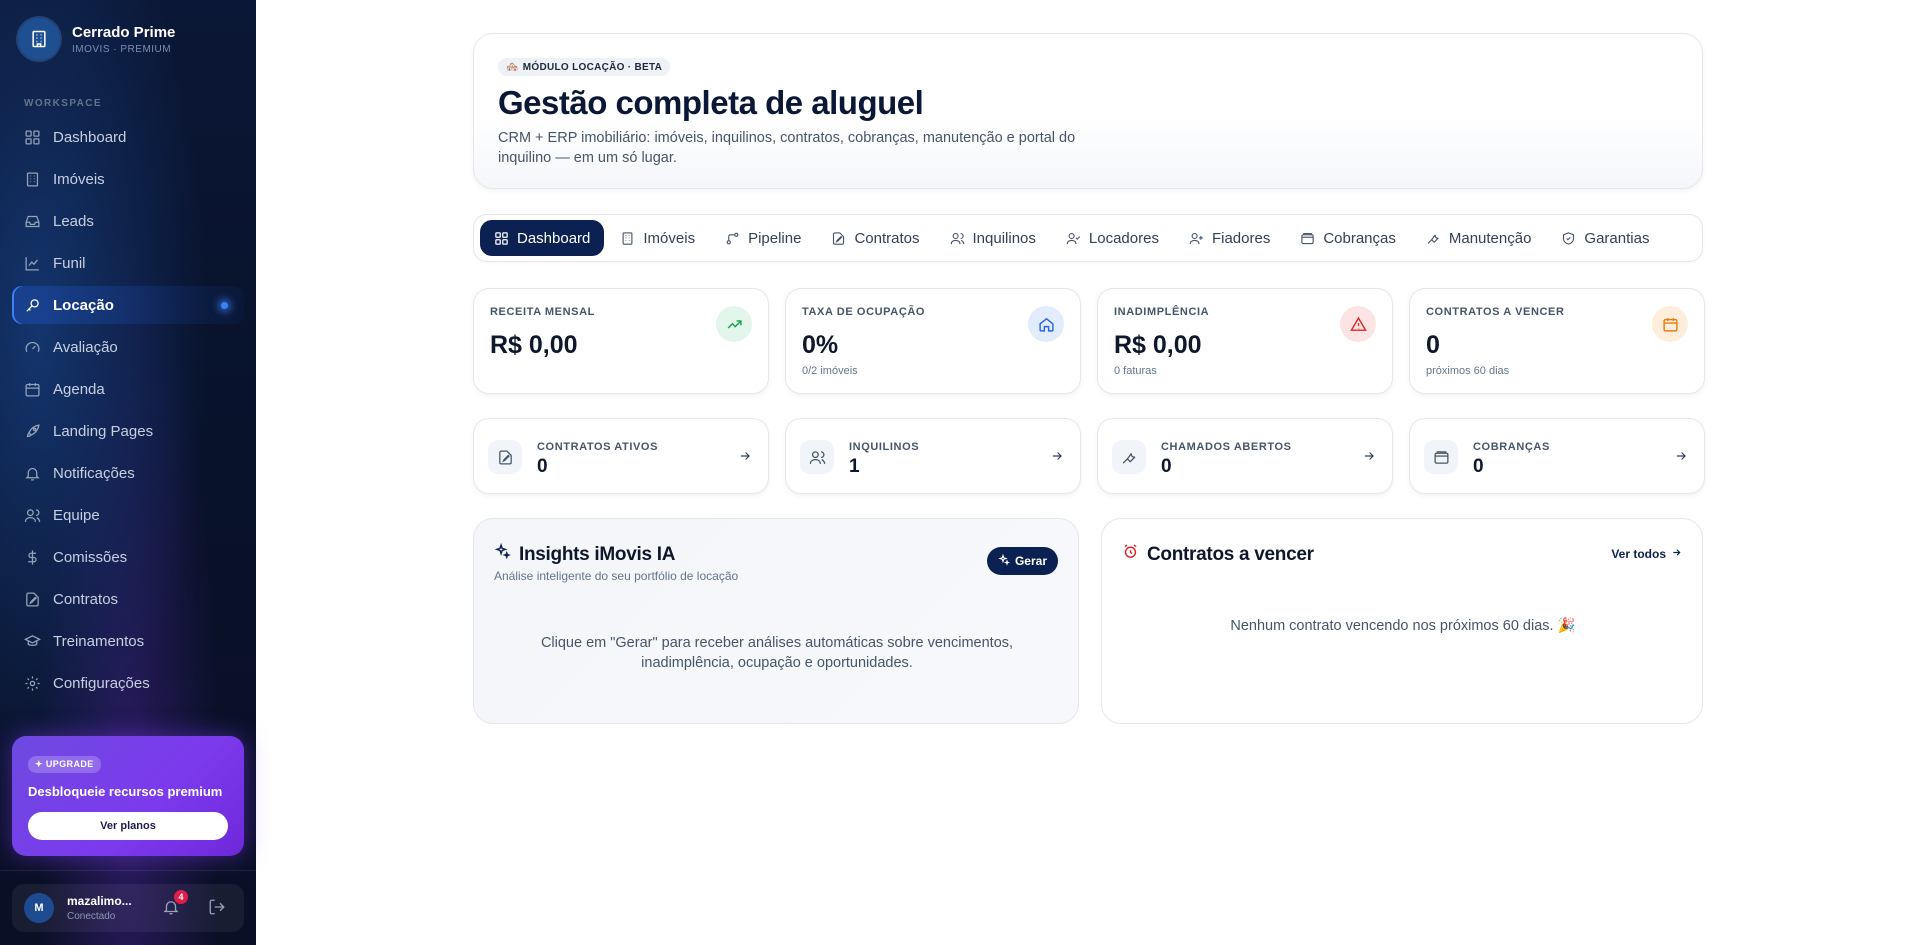 This screenshot has height=945, width=1920. I want to click on gerar-button: Gerar, so click(1022, 561).